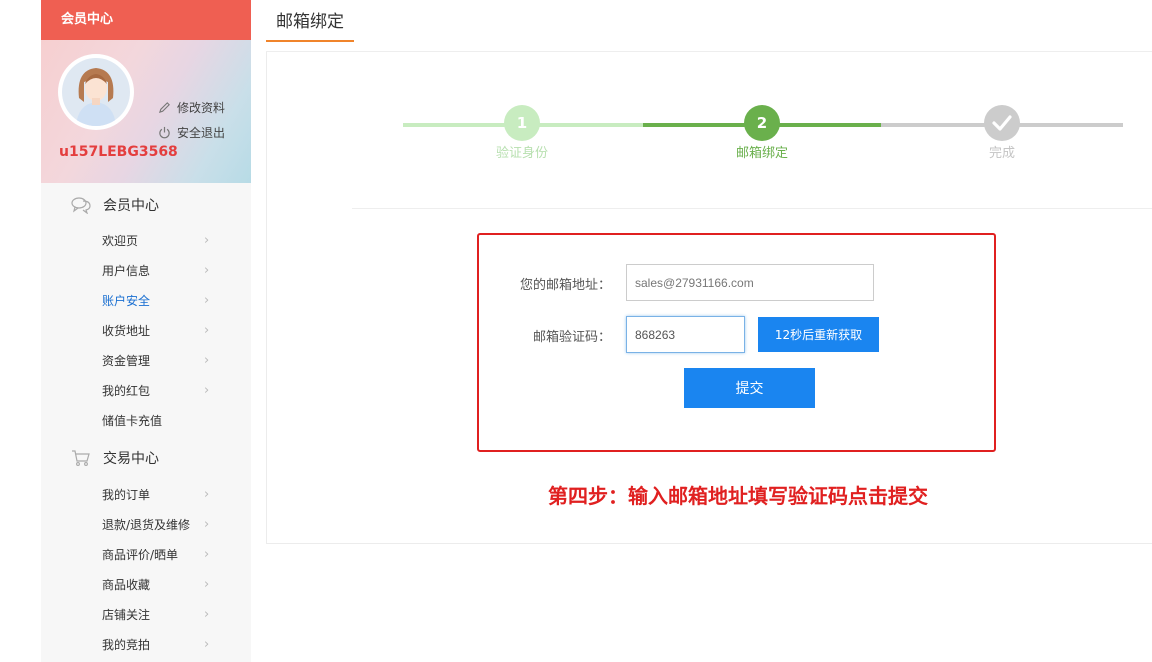 The height and width of the screenshot is (662, 1152). I want to click on sidebar-item-red-packet: 我的红包 ›, so click(146, 391).